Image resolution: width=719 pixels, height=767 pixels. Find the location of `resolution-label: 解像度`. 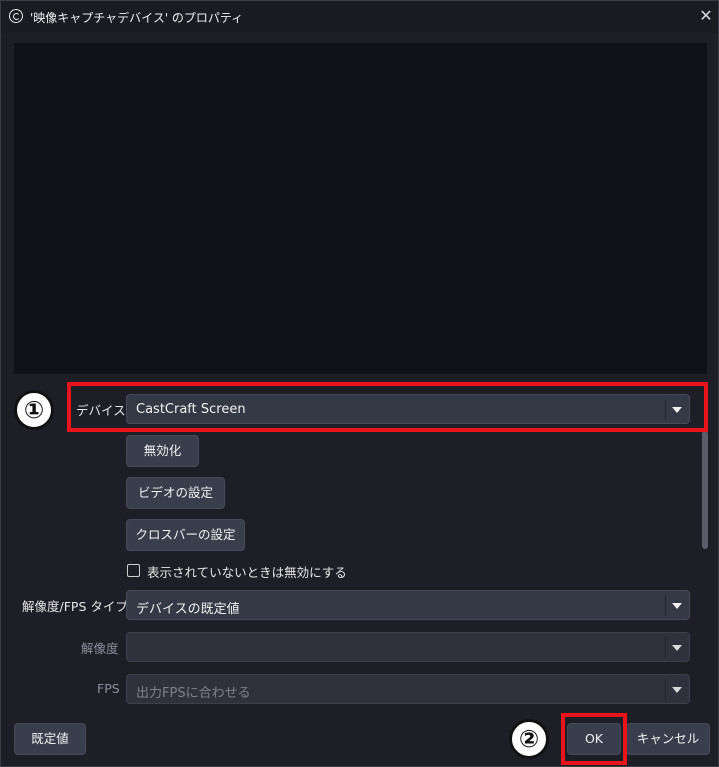

resolution-label: 解像度 is located at coordinates (100, 648).